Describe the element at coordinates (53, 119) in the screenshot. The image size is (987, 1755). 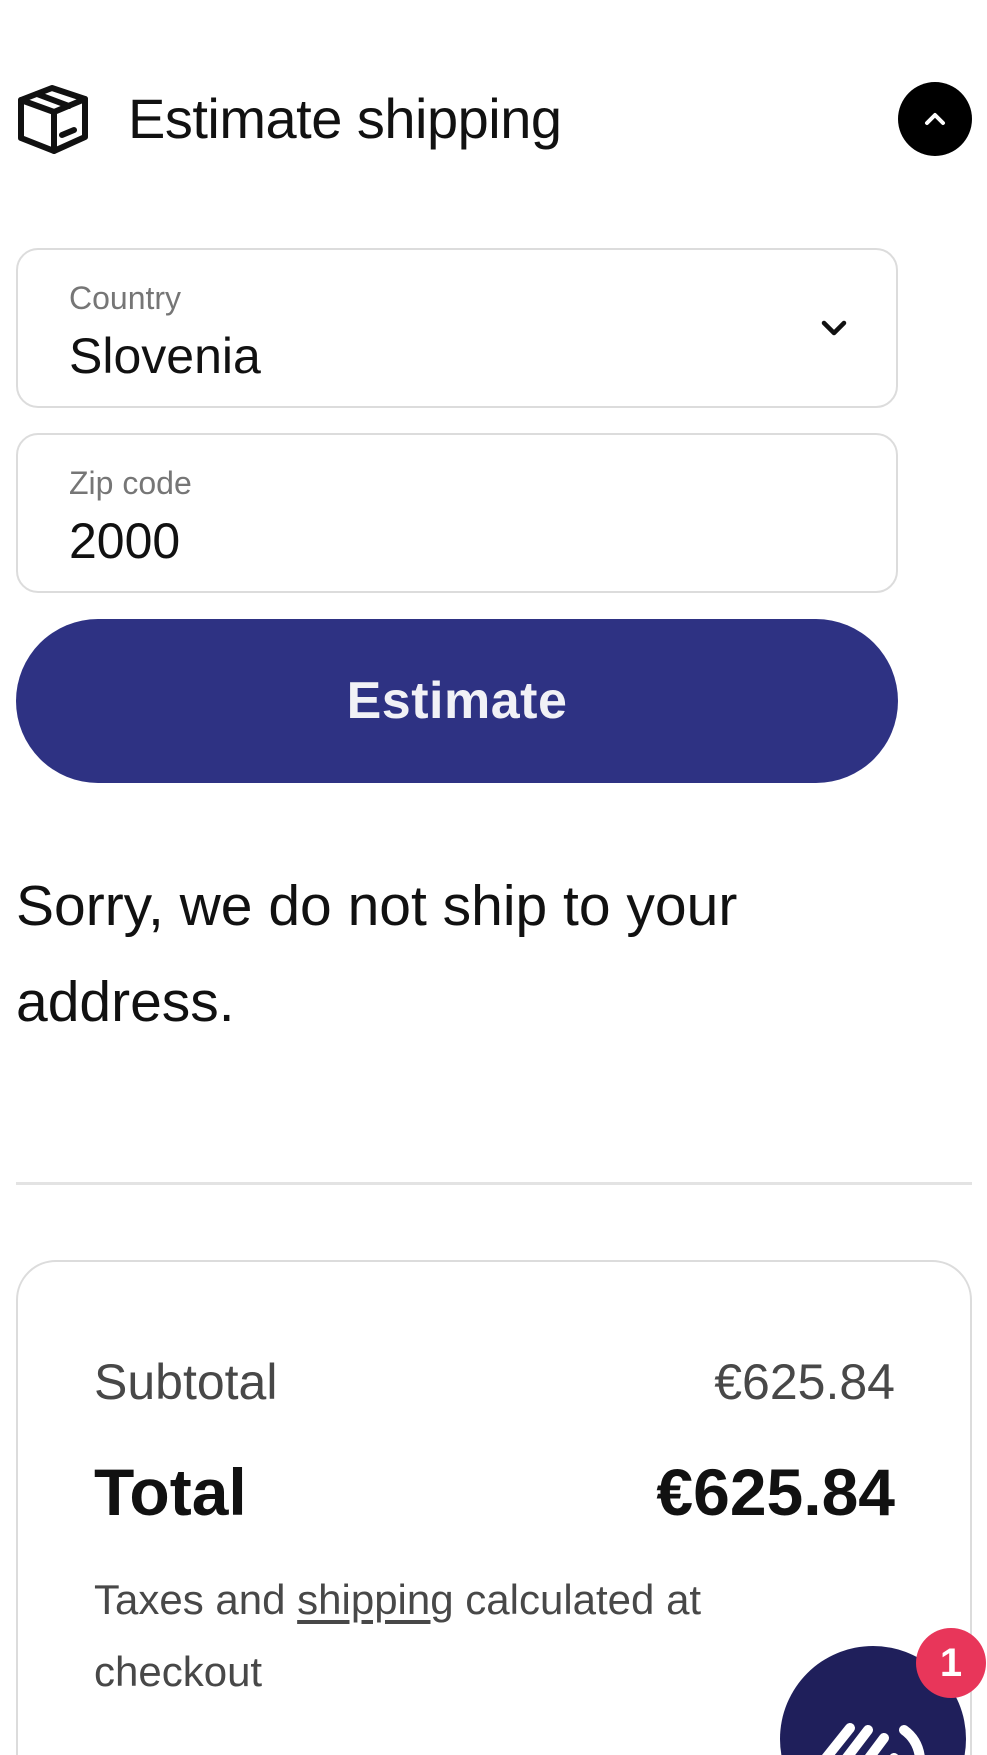
I see `package-icon` at that location.